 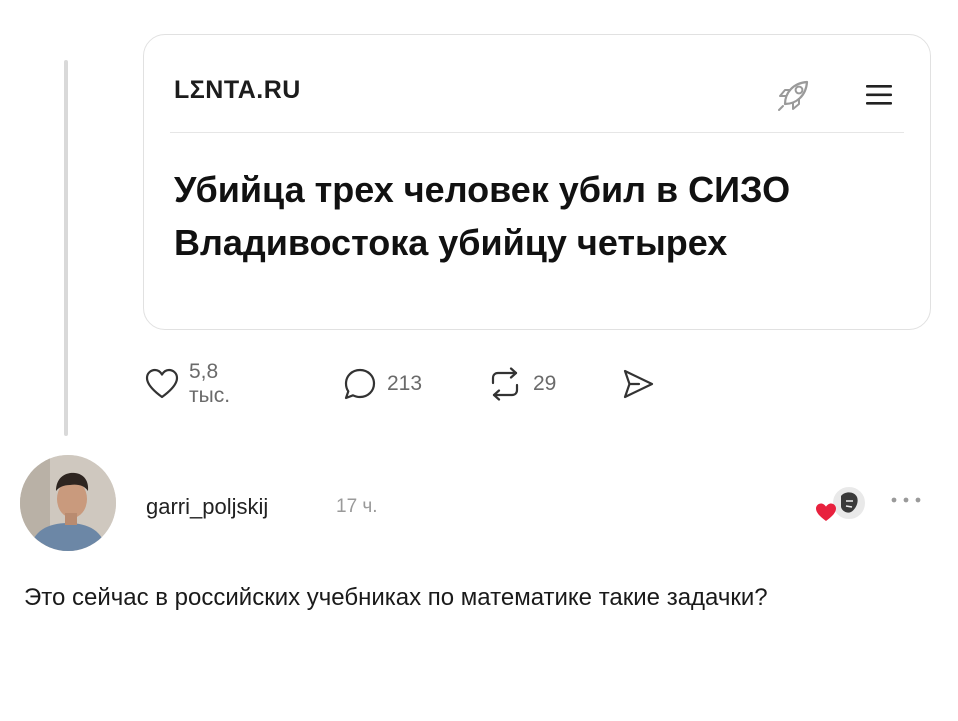 What do you see at coordinates (906, 500) in the screenshot?
I see `more-options-icon` at bounding box center [906, 500].